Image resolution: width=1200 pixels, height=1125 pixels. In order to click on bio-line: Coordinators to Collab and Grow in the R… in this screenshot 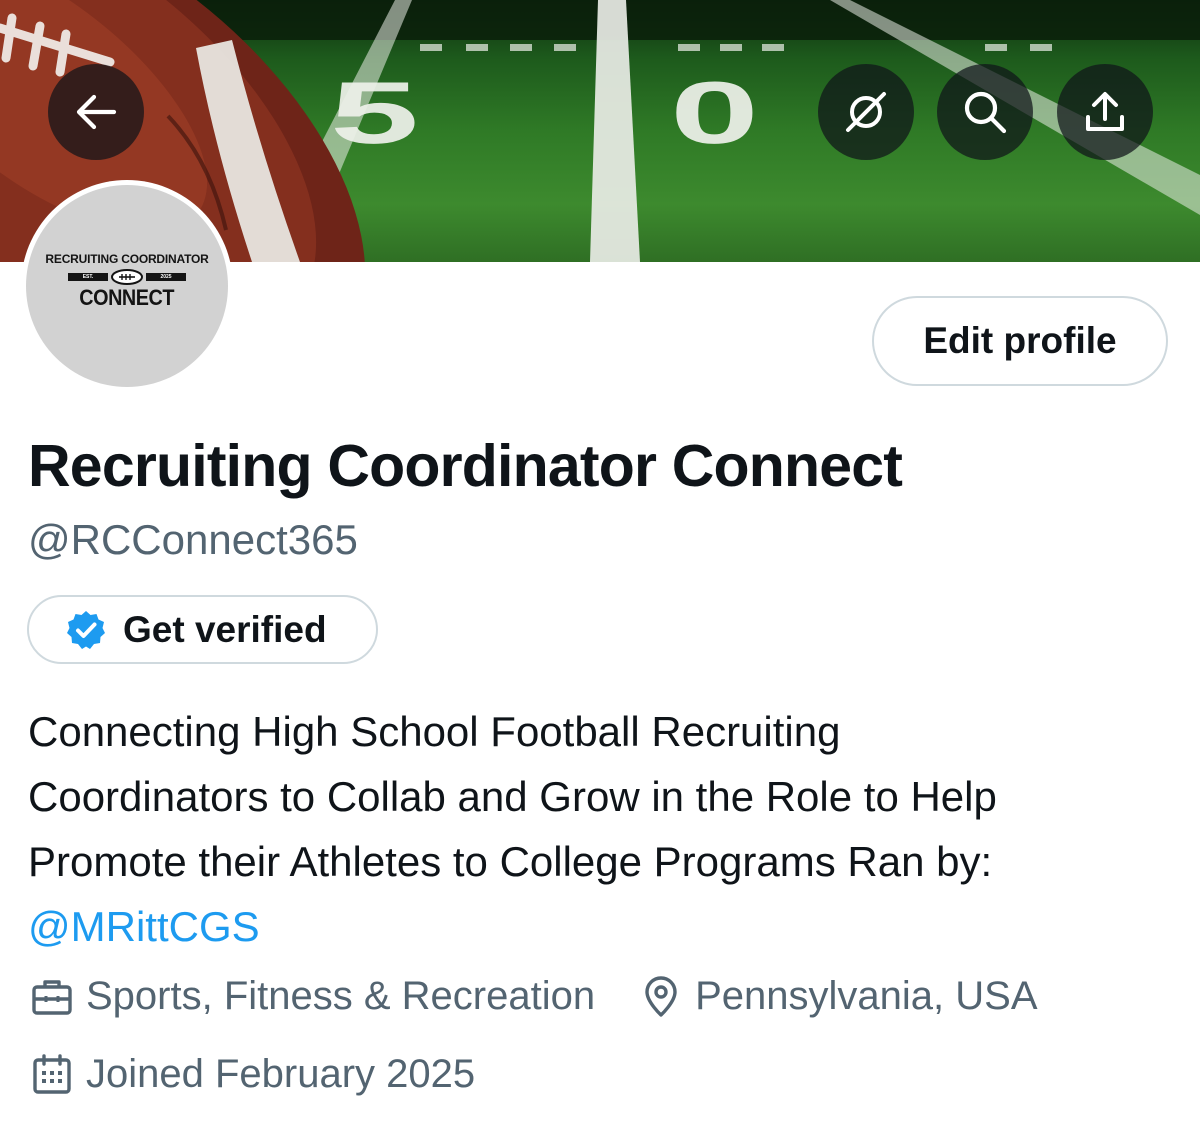, I will do `click(512, 796)`.